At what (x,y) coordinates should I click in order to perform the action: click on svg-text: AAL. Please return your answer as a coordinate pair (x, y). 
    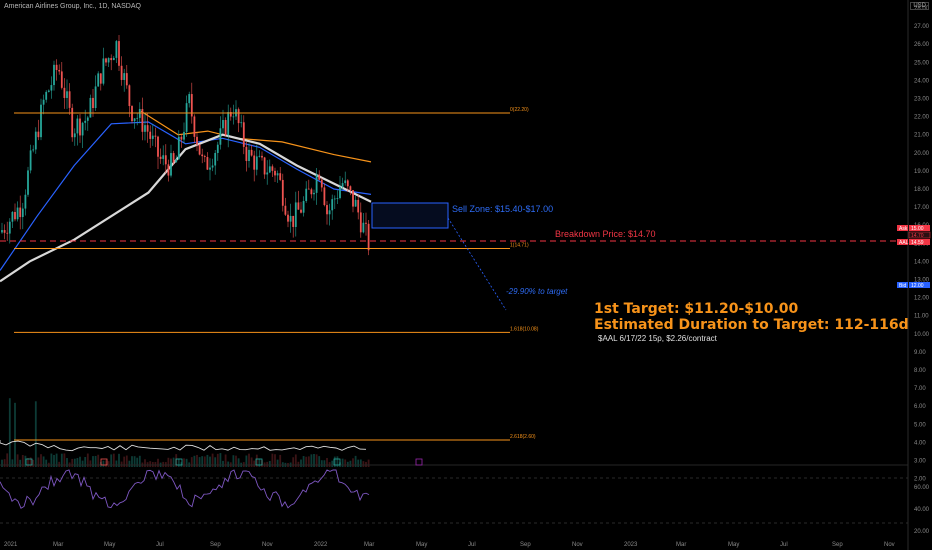
    Looking at the image, I should click on (904, 243).